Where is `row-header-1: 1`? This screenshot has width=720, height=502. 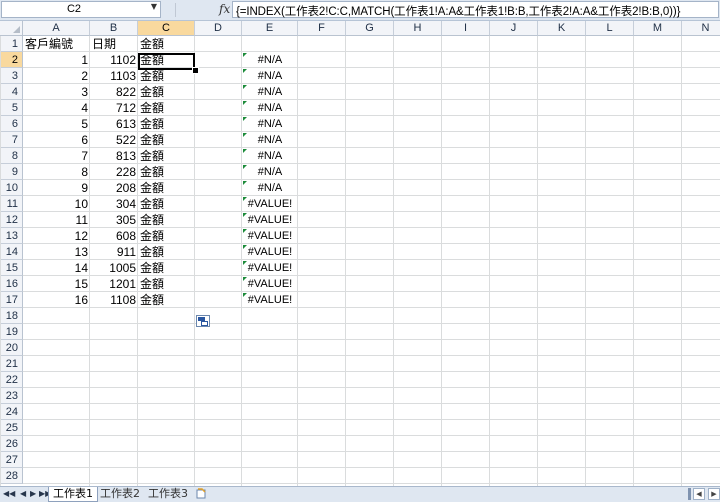 row-header-1: 1 is located at coordinates (11, 44).